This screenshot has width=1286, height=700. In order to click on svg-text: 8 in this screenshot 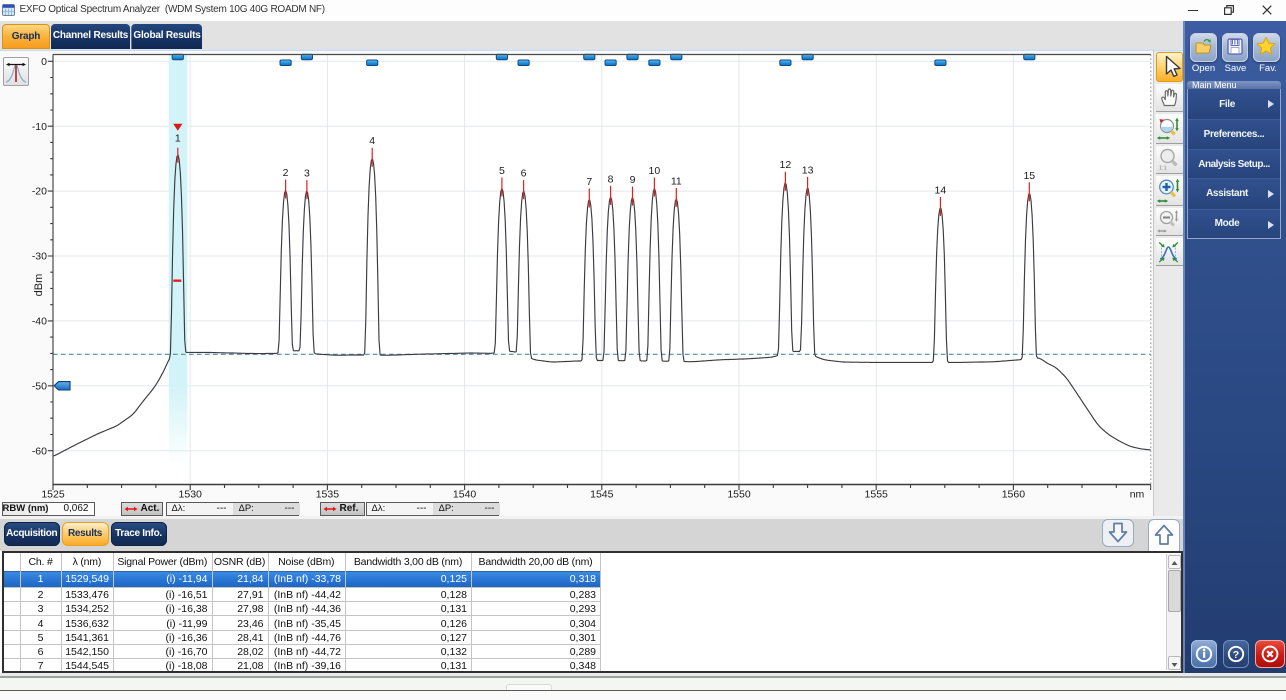, I will do `click(611, 179)`.